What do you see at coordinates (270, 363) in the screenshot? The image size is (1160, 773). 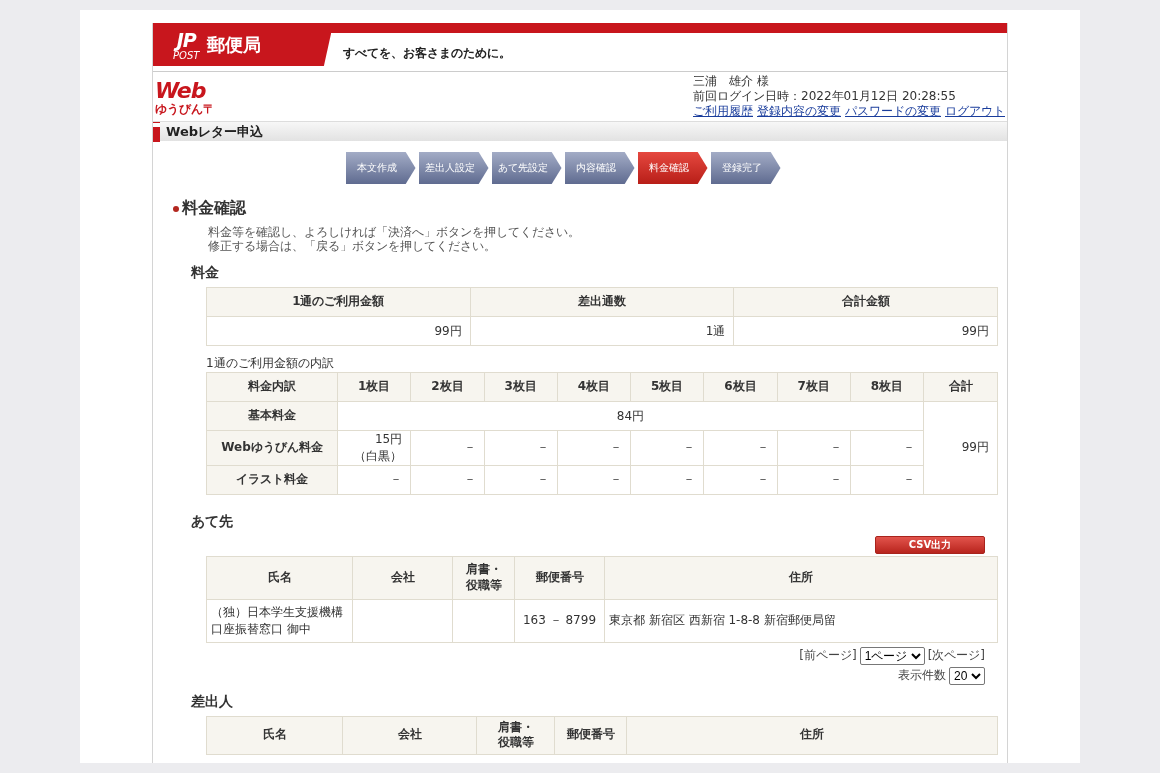 I see `table-caption: 1通のご利用金額の内訳` at bounding box center [270, 363].